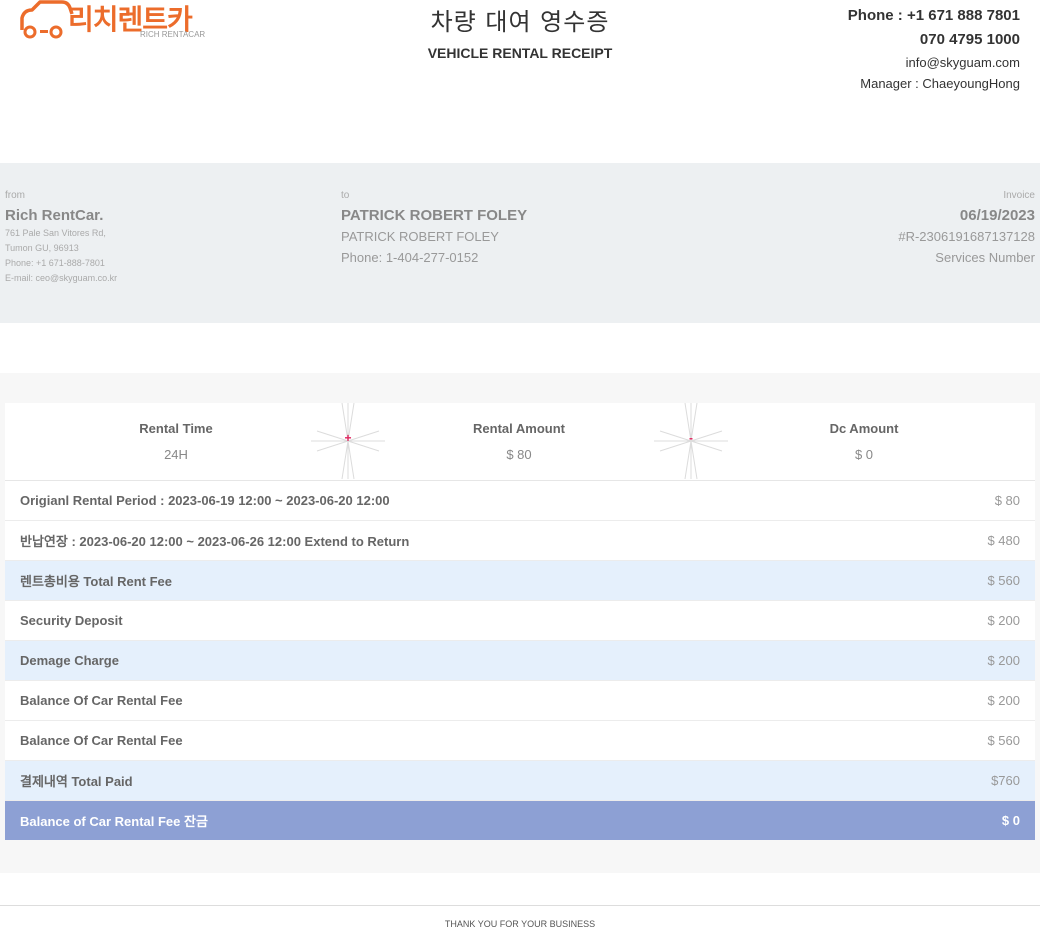 The image size is (1040, 931). I want to click on dc-amount-label: Dc Amount, so click(864, 428).